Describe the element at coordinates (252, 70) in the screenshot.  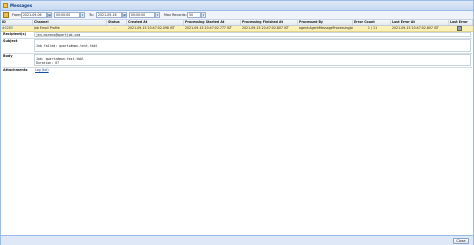
I see `attachments-value: Log (txt)` at that location.